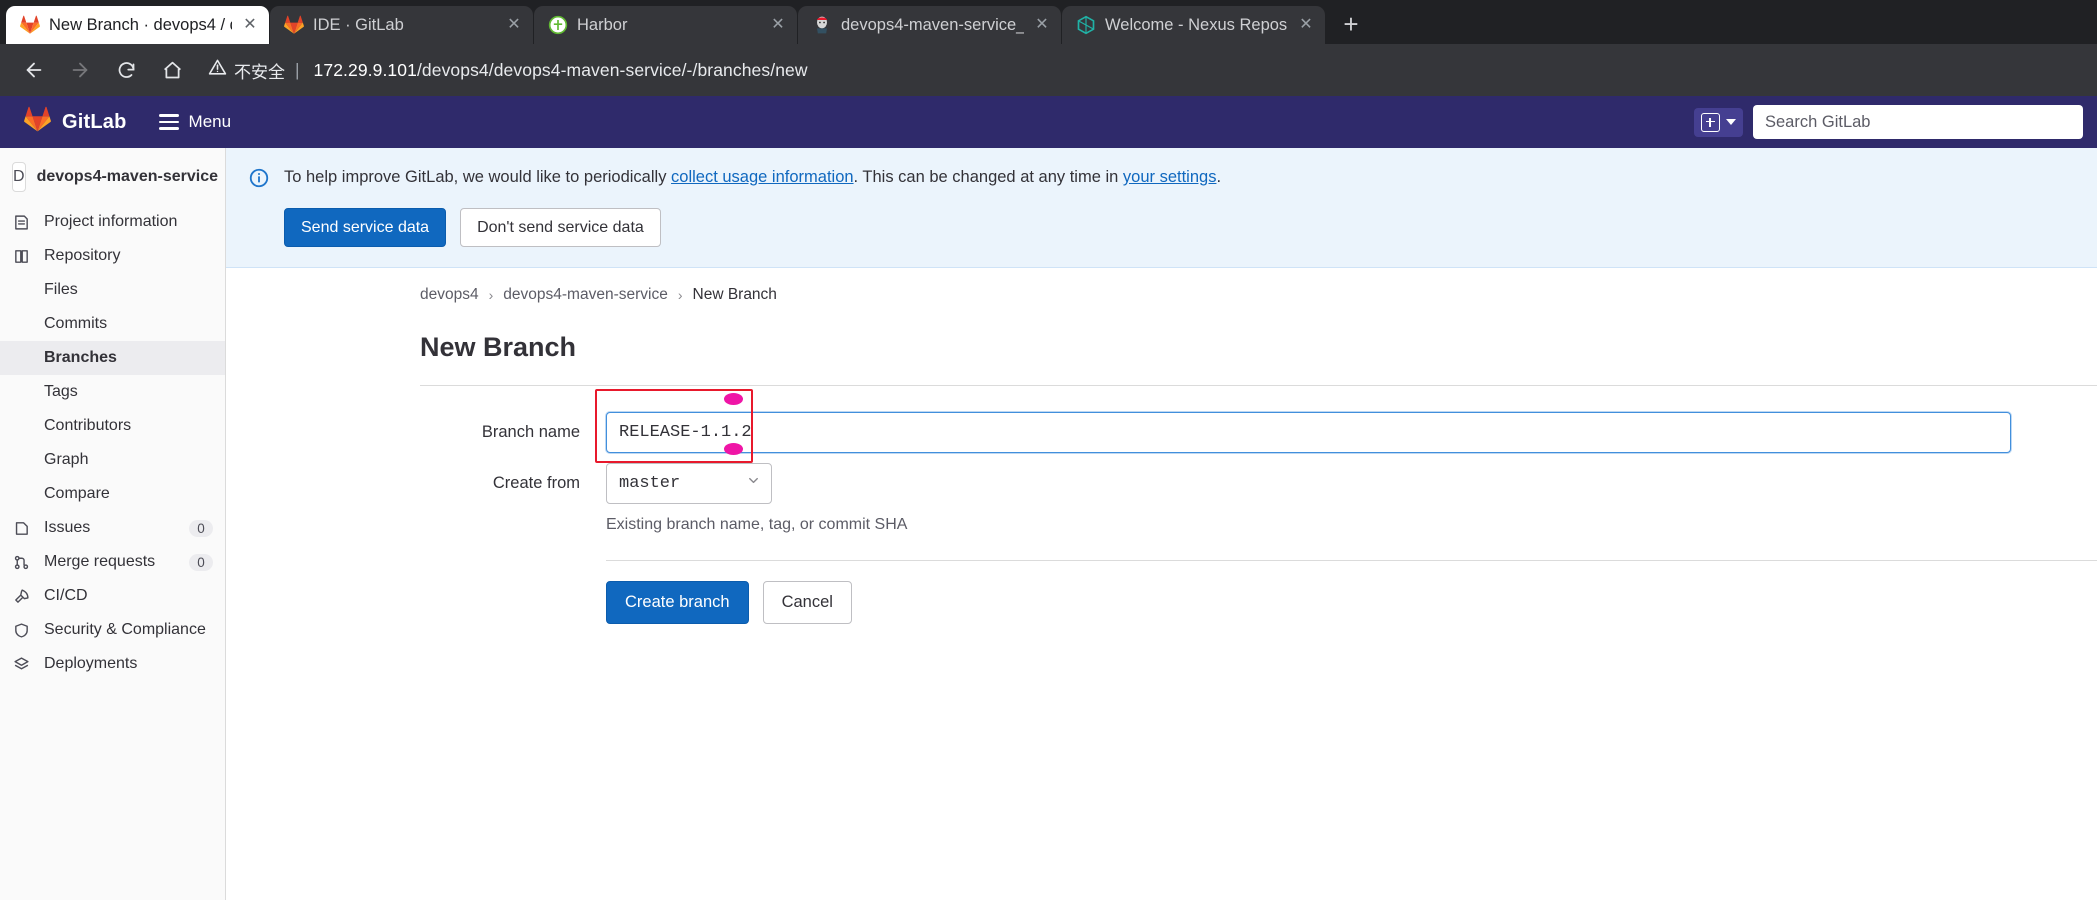 This screenshot has height=900, width=2097. I want to click on sidebar-subitem-label: Commits, so click(76, 323).